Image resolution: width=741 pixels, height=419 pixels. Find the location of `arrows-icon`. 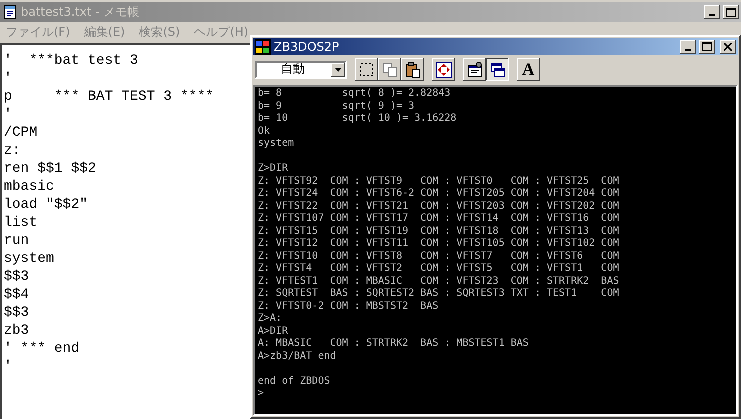

arrows-icon is located at coordinates (444, 70).